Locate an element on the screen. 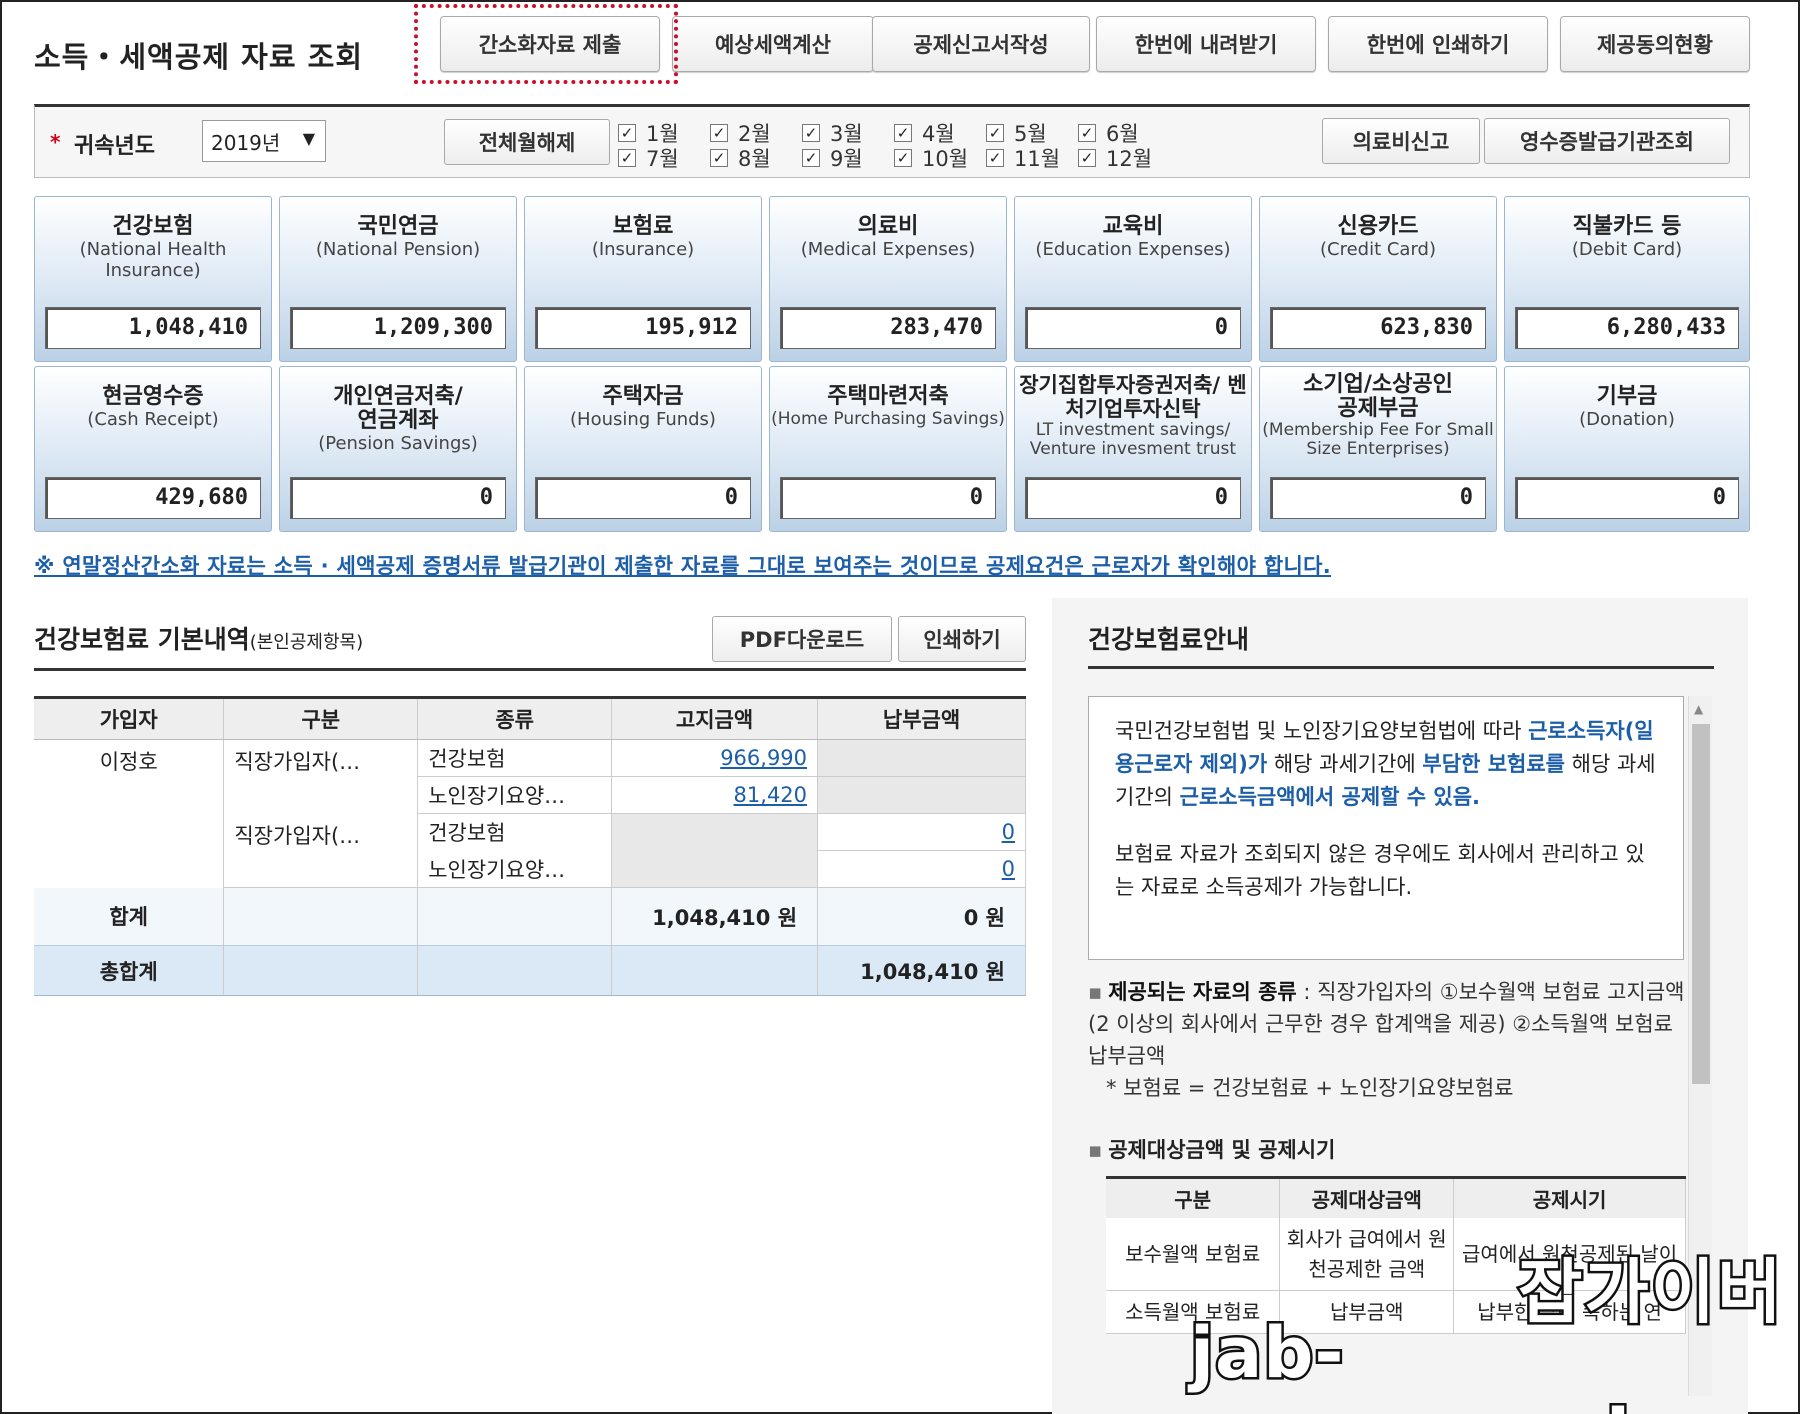  deduction-subtitle: ▪ 공제대상금액 및 공제시기 is located at coordinates (1212, 1150).